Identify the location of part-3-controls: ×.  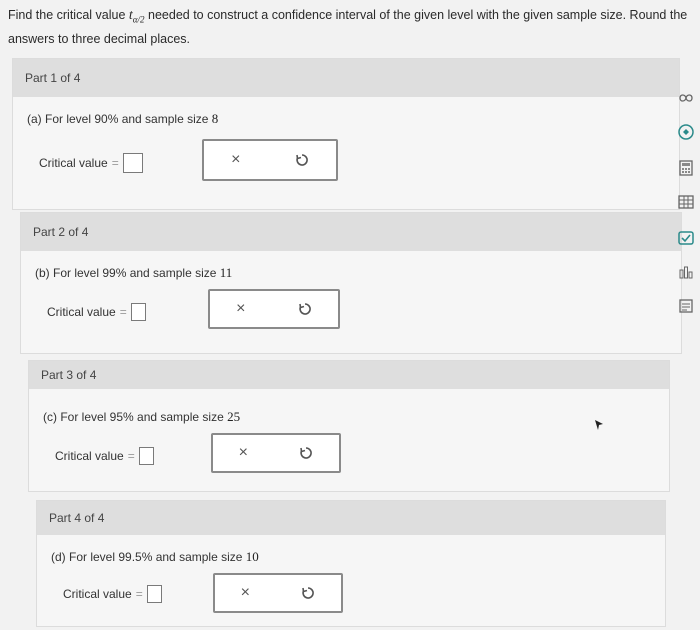
(276, 453).